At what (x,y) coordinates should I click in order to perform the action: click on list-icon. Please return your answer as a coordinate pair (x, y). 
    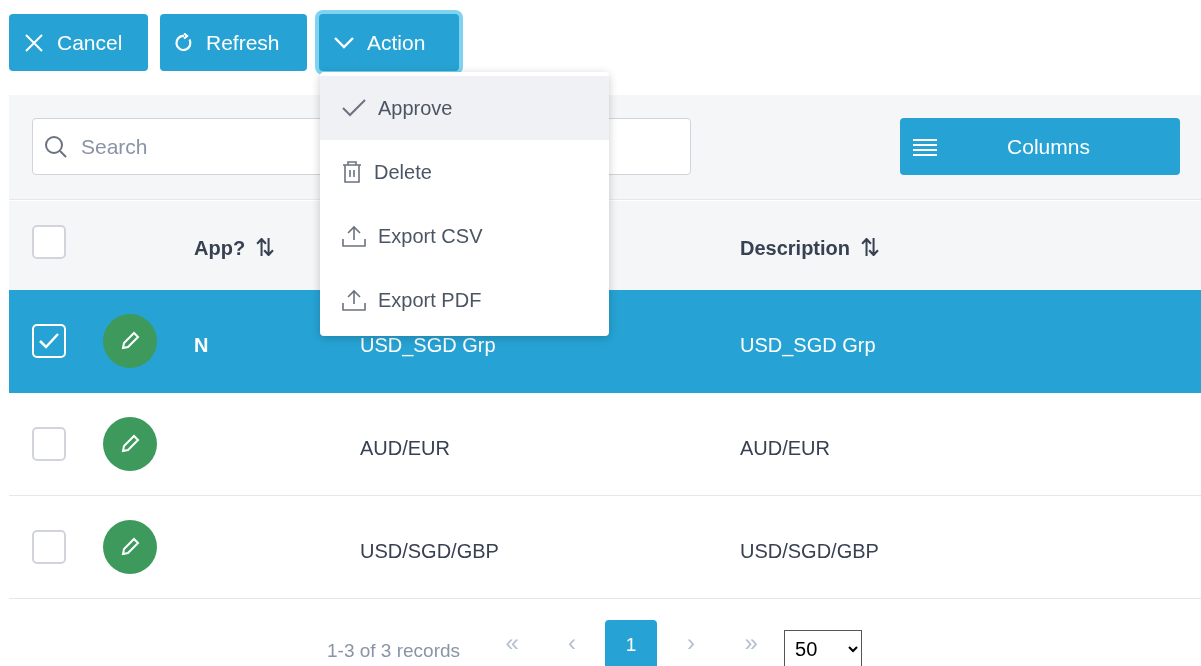
    Looking at the image, I should click on (925, 146).